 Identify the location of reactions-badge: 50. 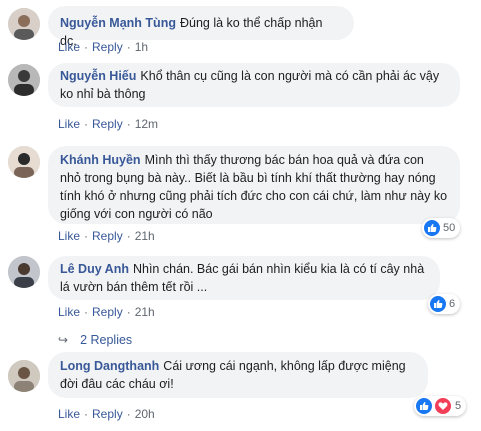
(441, 228).